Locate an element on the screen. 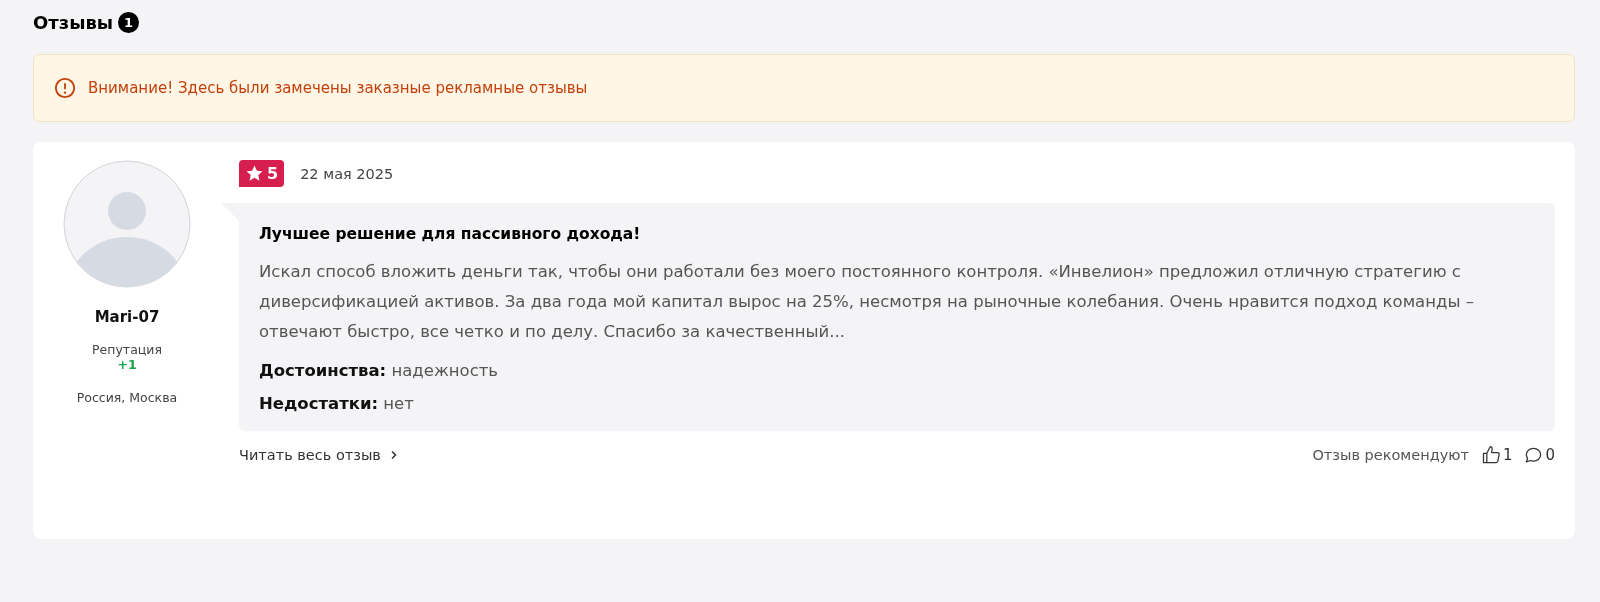 This screenshot has width=1600, height=602. read-more-link: Читать весь отзыв is located at coordinates (319, 455).